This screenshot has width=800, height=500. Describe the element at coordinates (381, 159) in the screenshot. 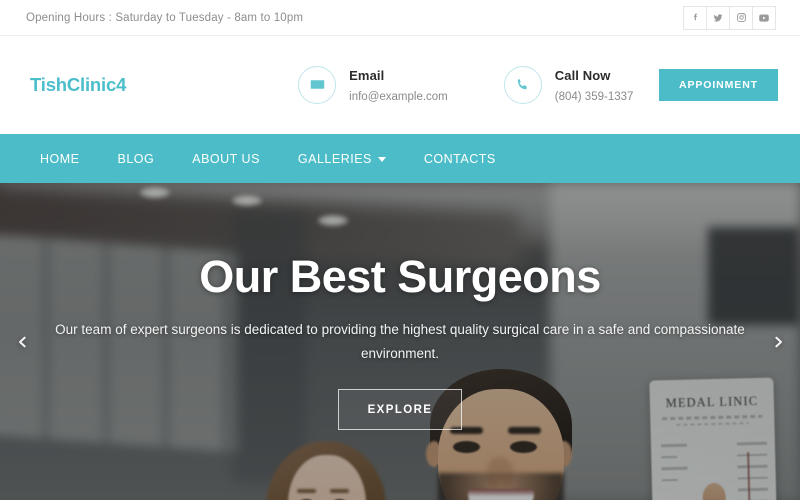

I see `chevron-down-icon` at that location.